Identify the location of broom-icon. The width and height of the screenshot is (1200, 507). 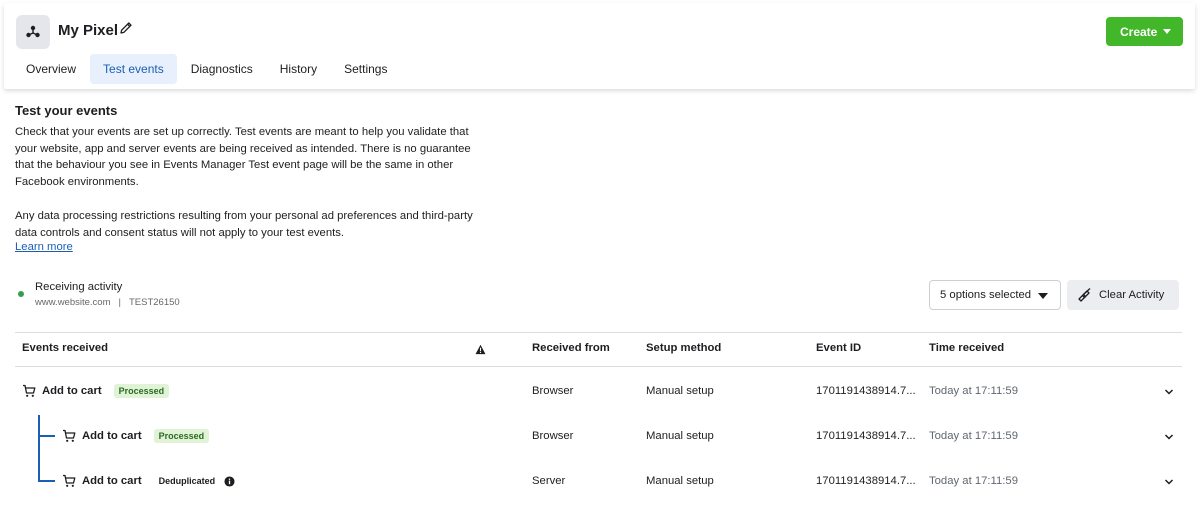
(1084, 295).